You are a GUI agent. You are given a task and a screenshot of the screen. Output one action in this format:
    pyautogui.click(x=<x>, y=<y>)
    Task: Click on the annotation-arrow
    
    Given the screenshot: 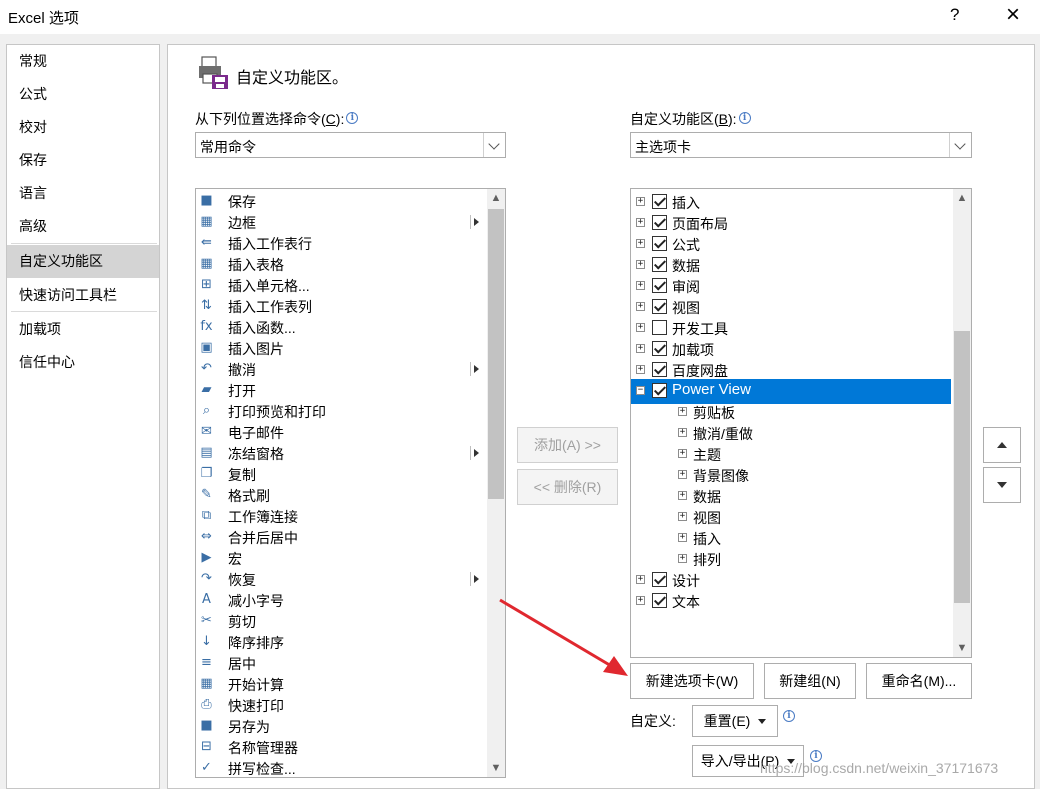 What is the action you would take?
    pyautogui.click(x=563, y=637)
    